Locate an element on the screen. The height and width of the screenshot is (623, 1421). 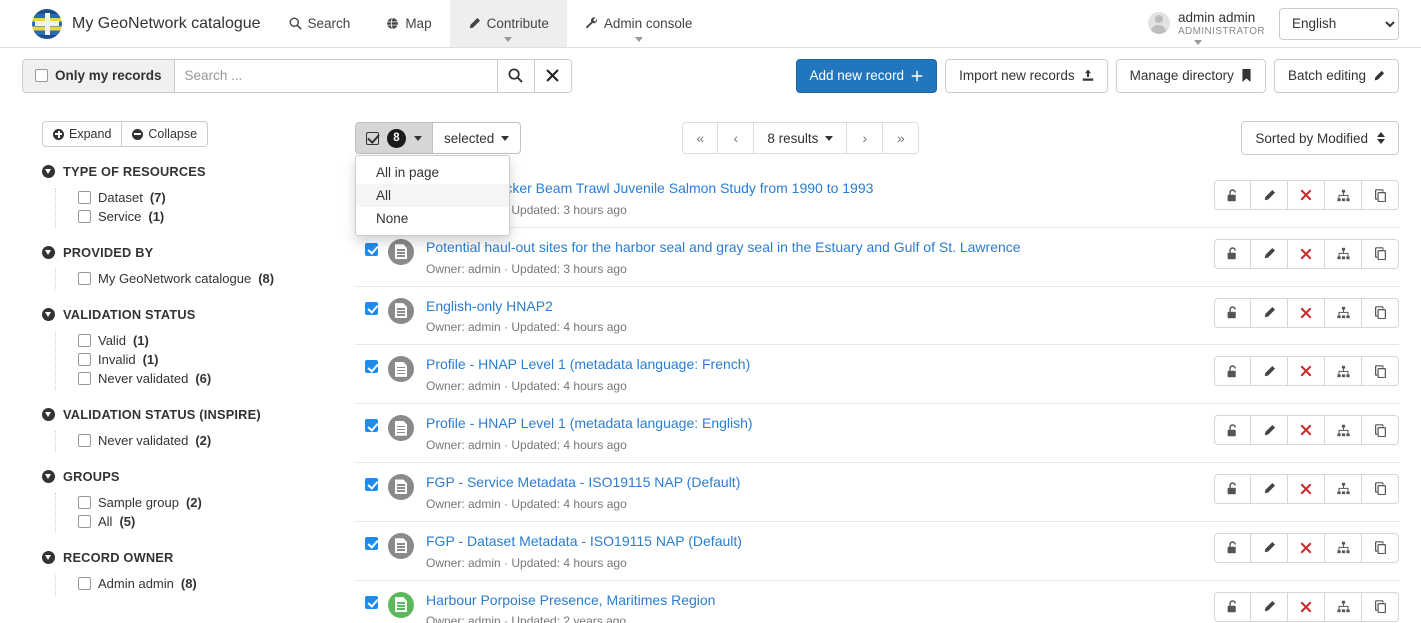
facet-option-all: All (5) is located at coordinates (216, 521).